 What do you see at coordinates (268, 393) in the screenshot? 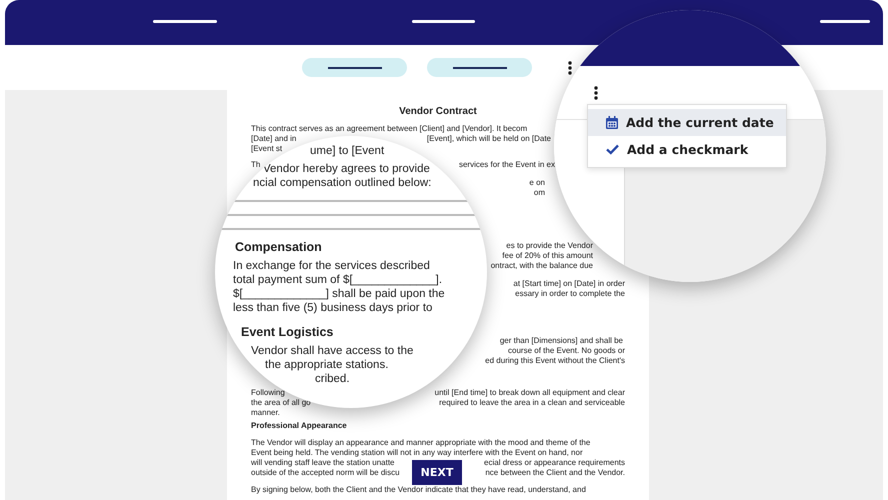
I see `document-text: Following` at bounding box center [268, 393].